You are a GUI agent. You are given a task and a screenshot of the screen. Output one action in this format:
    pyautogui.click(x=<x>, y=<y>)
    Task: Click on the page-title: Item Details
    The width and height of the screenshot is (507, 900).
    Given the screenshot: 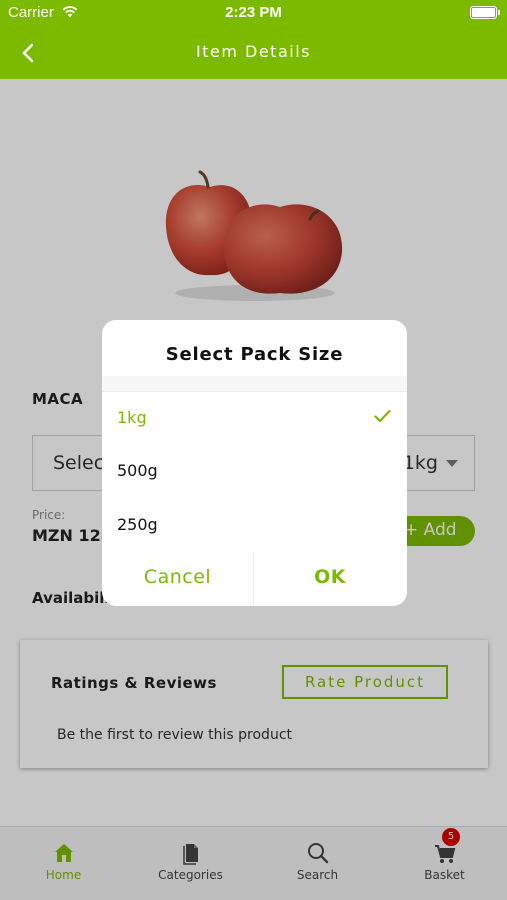 What is the action you would take?
    pyautogui.click(x=253, y=51)
    